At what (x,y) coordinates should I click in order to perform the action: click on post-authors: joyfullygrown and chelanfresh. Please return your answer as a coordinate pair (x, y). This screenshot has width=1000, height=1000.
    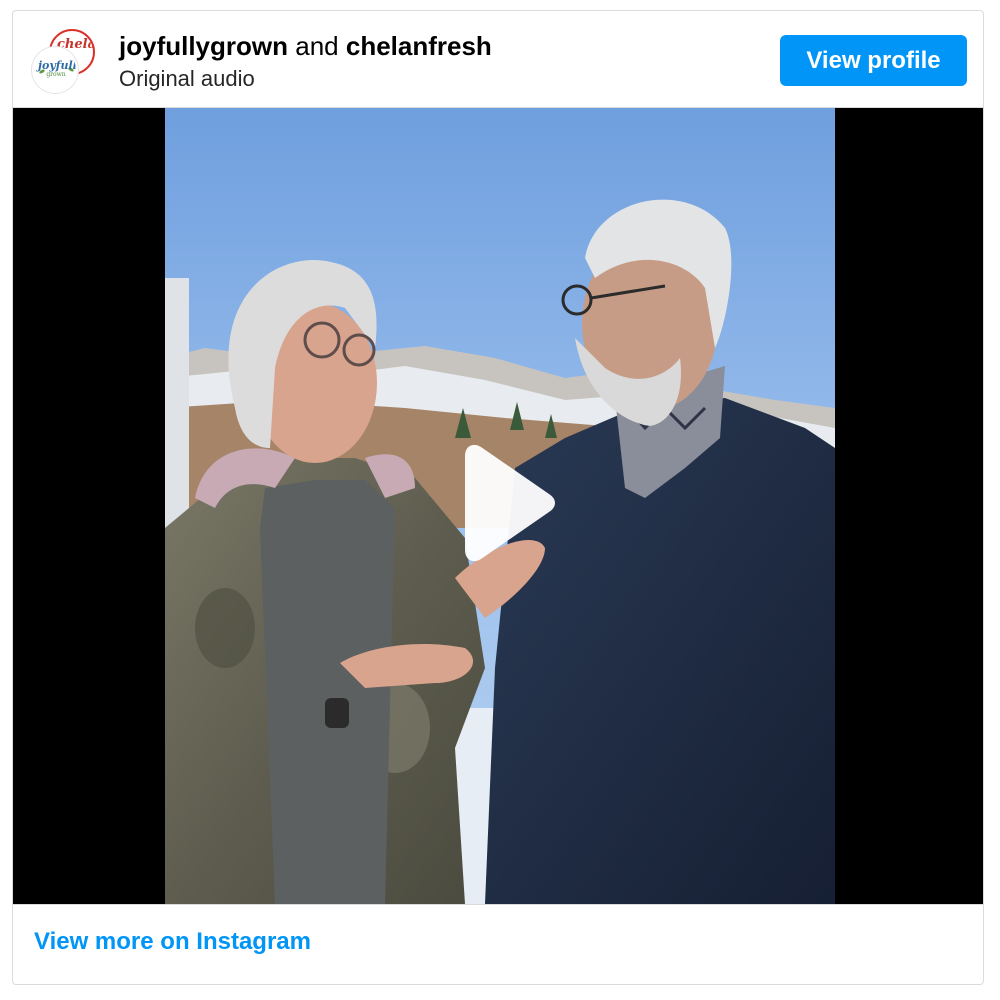
    Looking at the image, I should click on (305, 46).